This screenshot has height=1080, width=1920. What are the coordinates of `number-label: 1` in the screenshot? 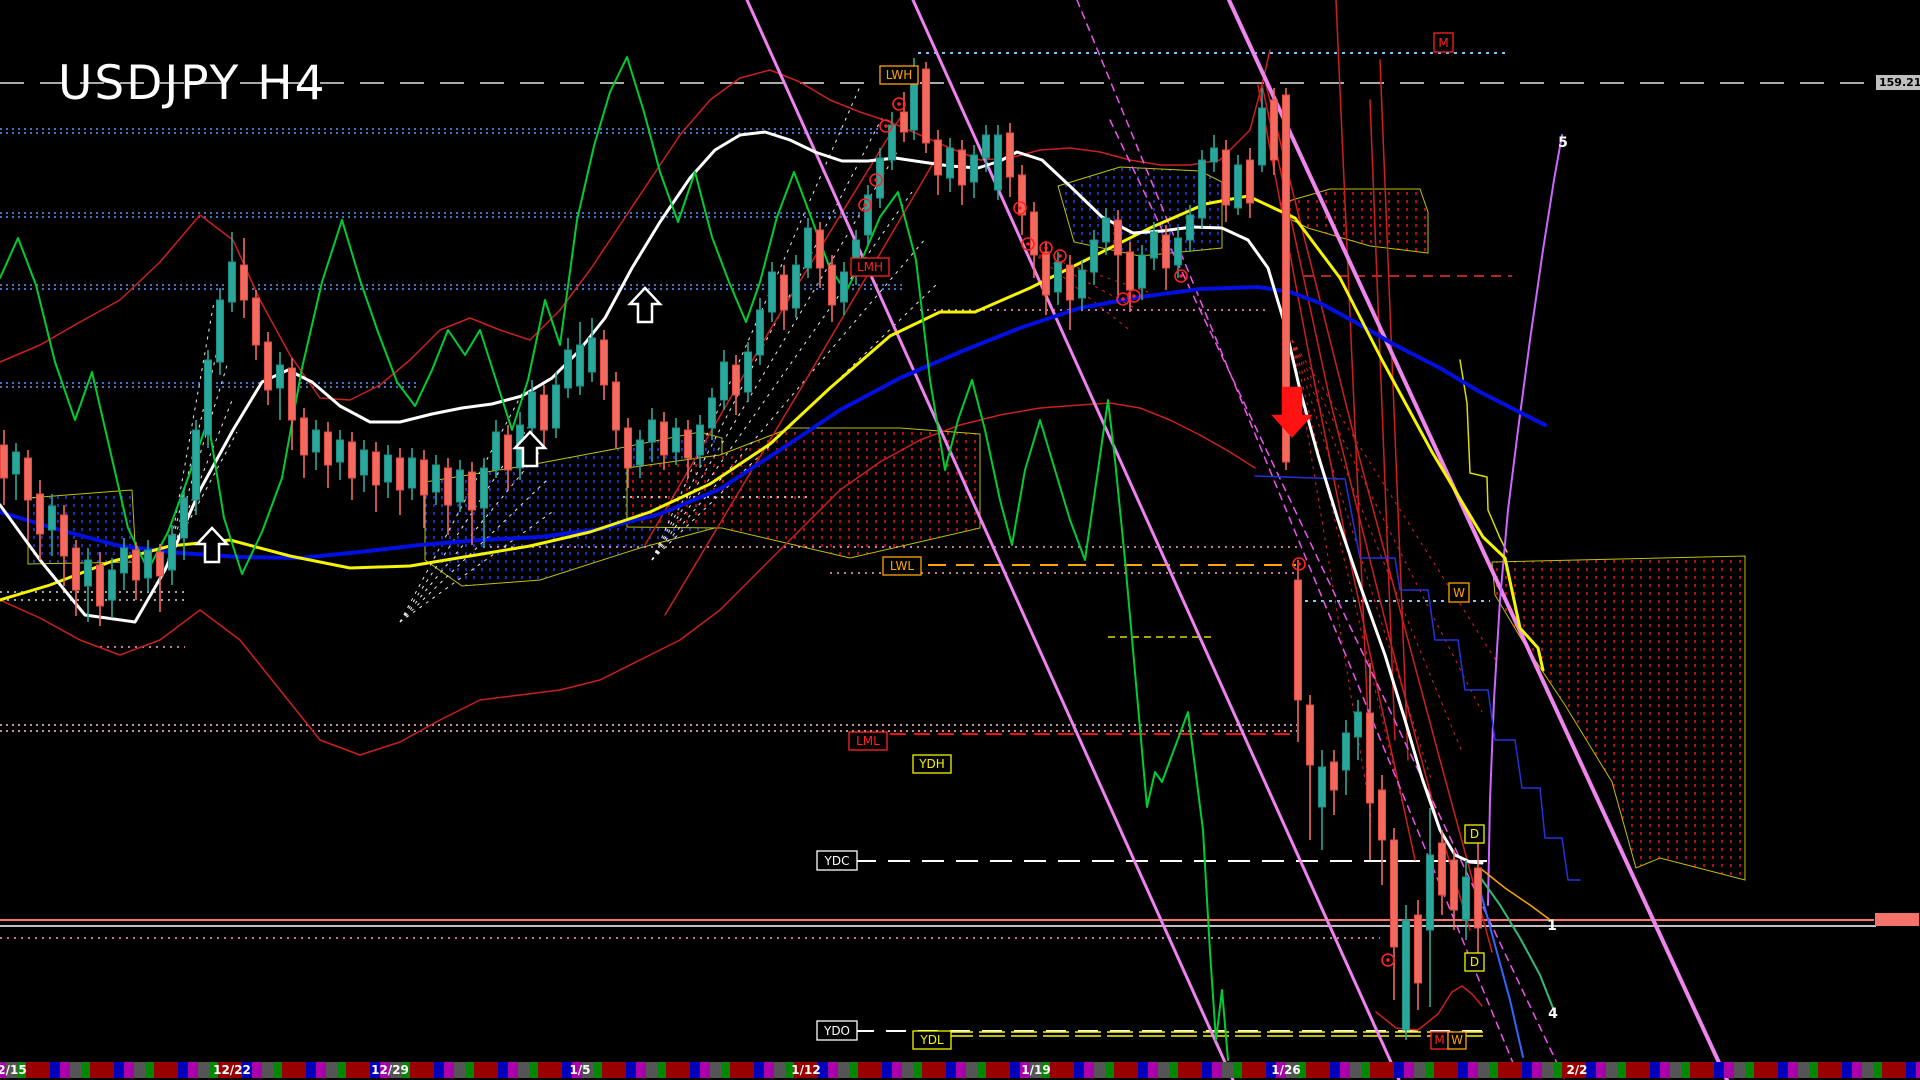 It's located at (1552, 926).